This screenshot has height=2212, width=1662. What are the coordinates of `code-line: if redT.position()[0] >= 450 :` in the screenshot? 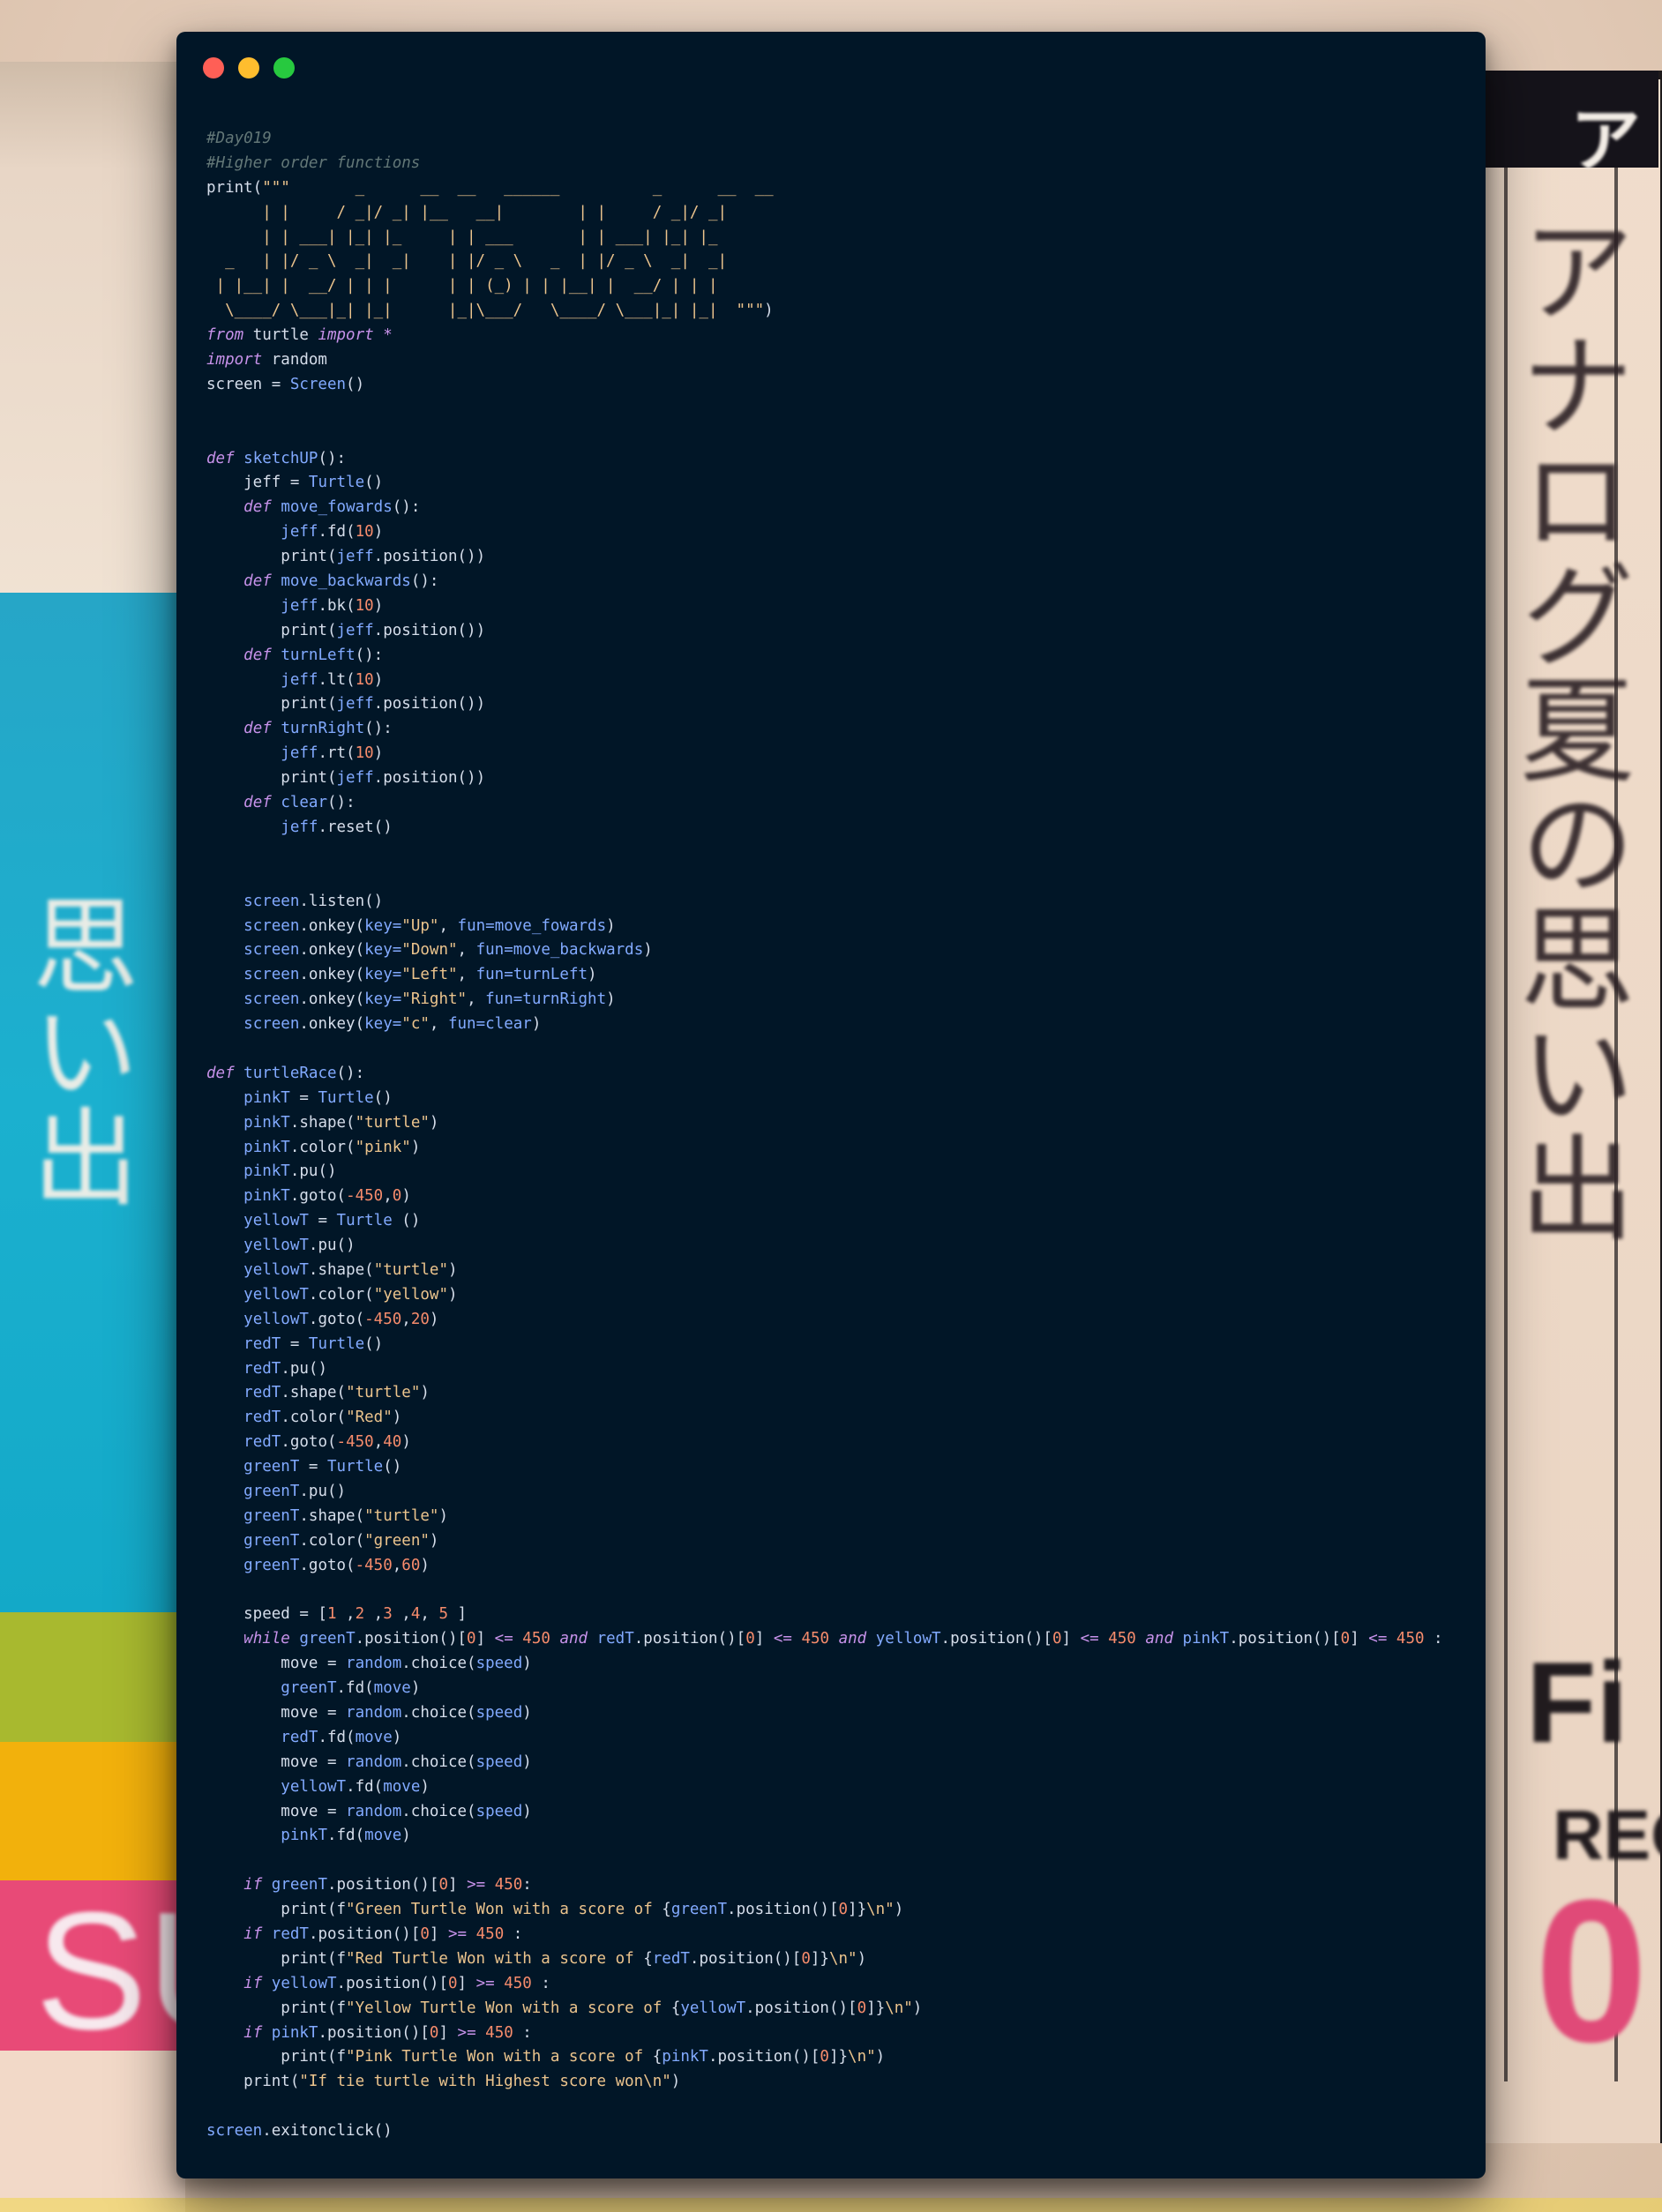 It's located at (841, 1935).